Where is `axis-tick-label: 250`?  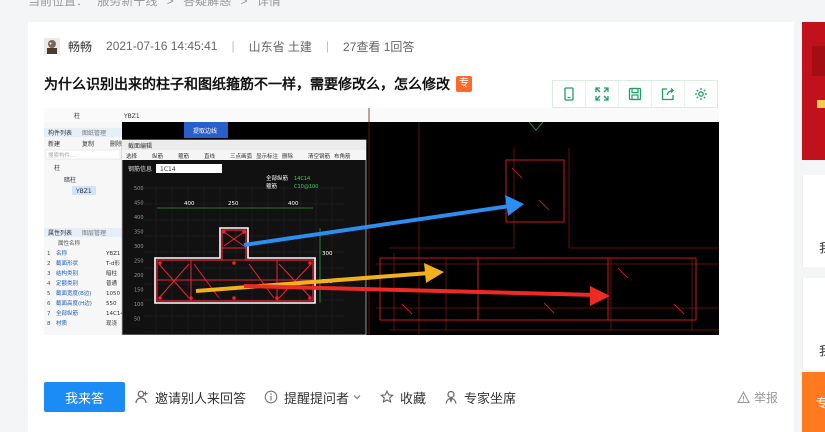 axis-tick-label: 250 is located at coordinates (139, 262).